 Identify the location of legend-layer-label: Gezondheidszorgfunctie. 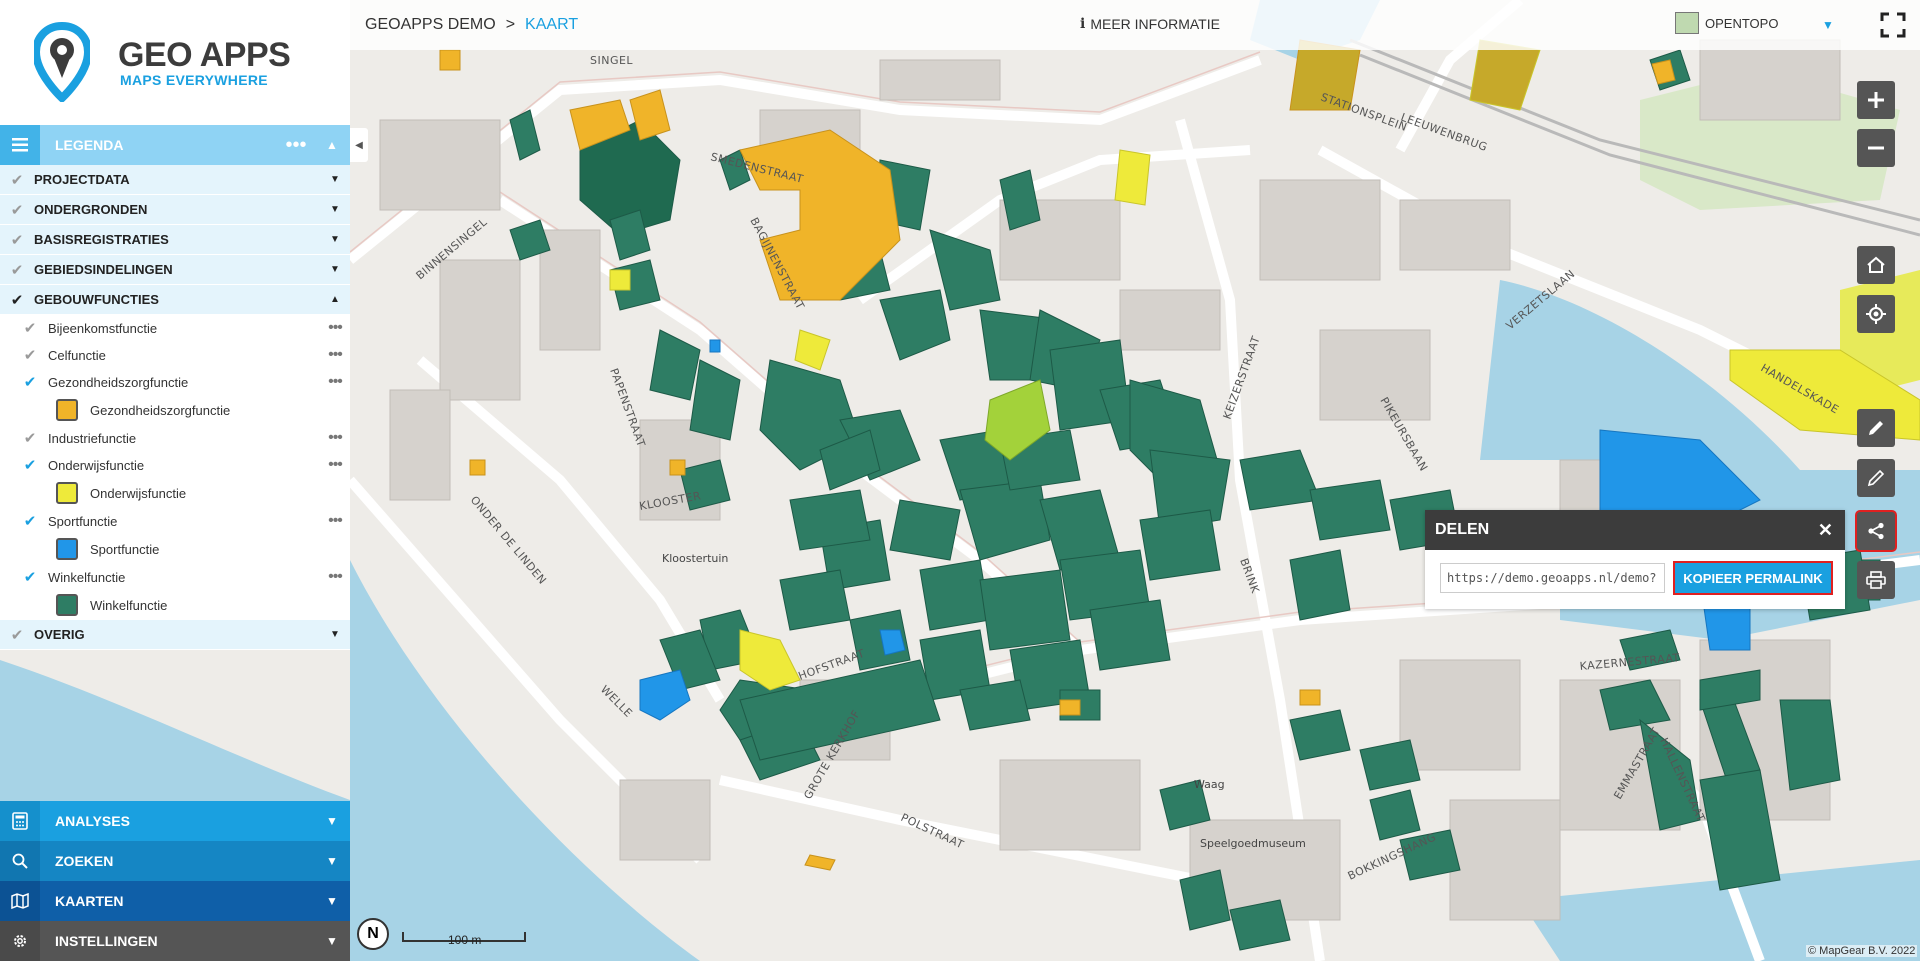
(118, 382).